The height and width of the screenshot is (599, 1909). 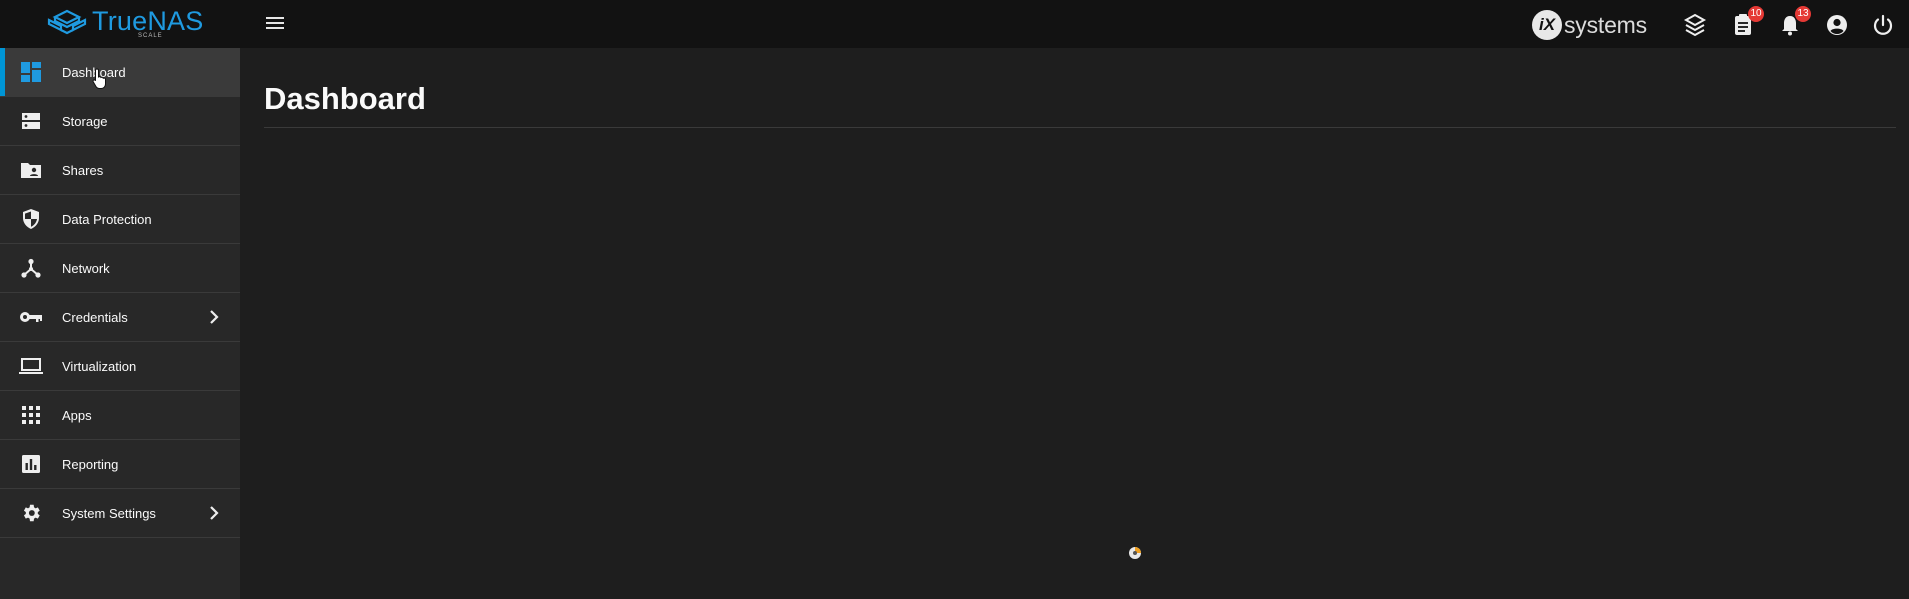 I want to click on sidebar-item-credentials: Credentials, so click(x=120, y=317).